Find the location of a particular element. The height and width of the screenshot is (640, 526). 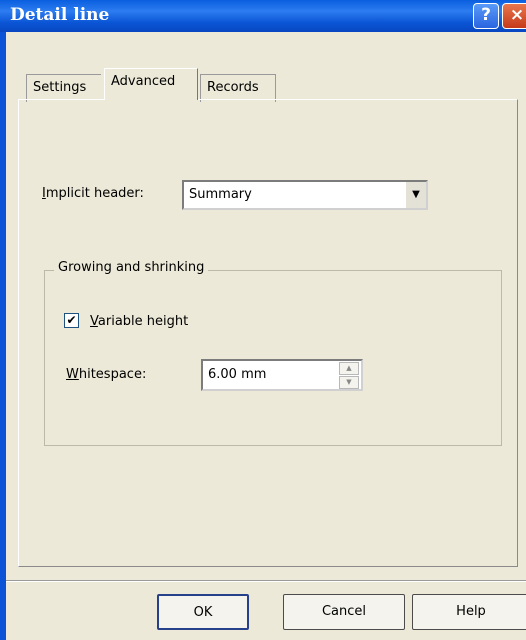

window-frame-left is located at coordinates (3, 336).